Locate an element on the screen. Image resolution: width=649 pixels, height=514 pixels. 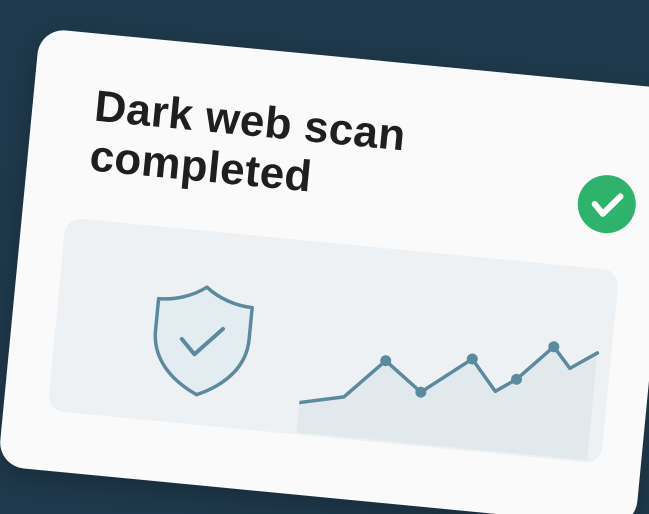
checkmark-glyph is located at coordinates (607, 205).